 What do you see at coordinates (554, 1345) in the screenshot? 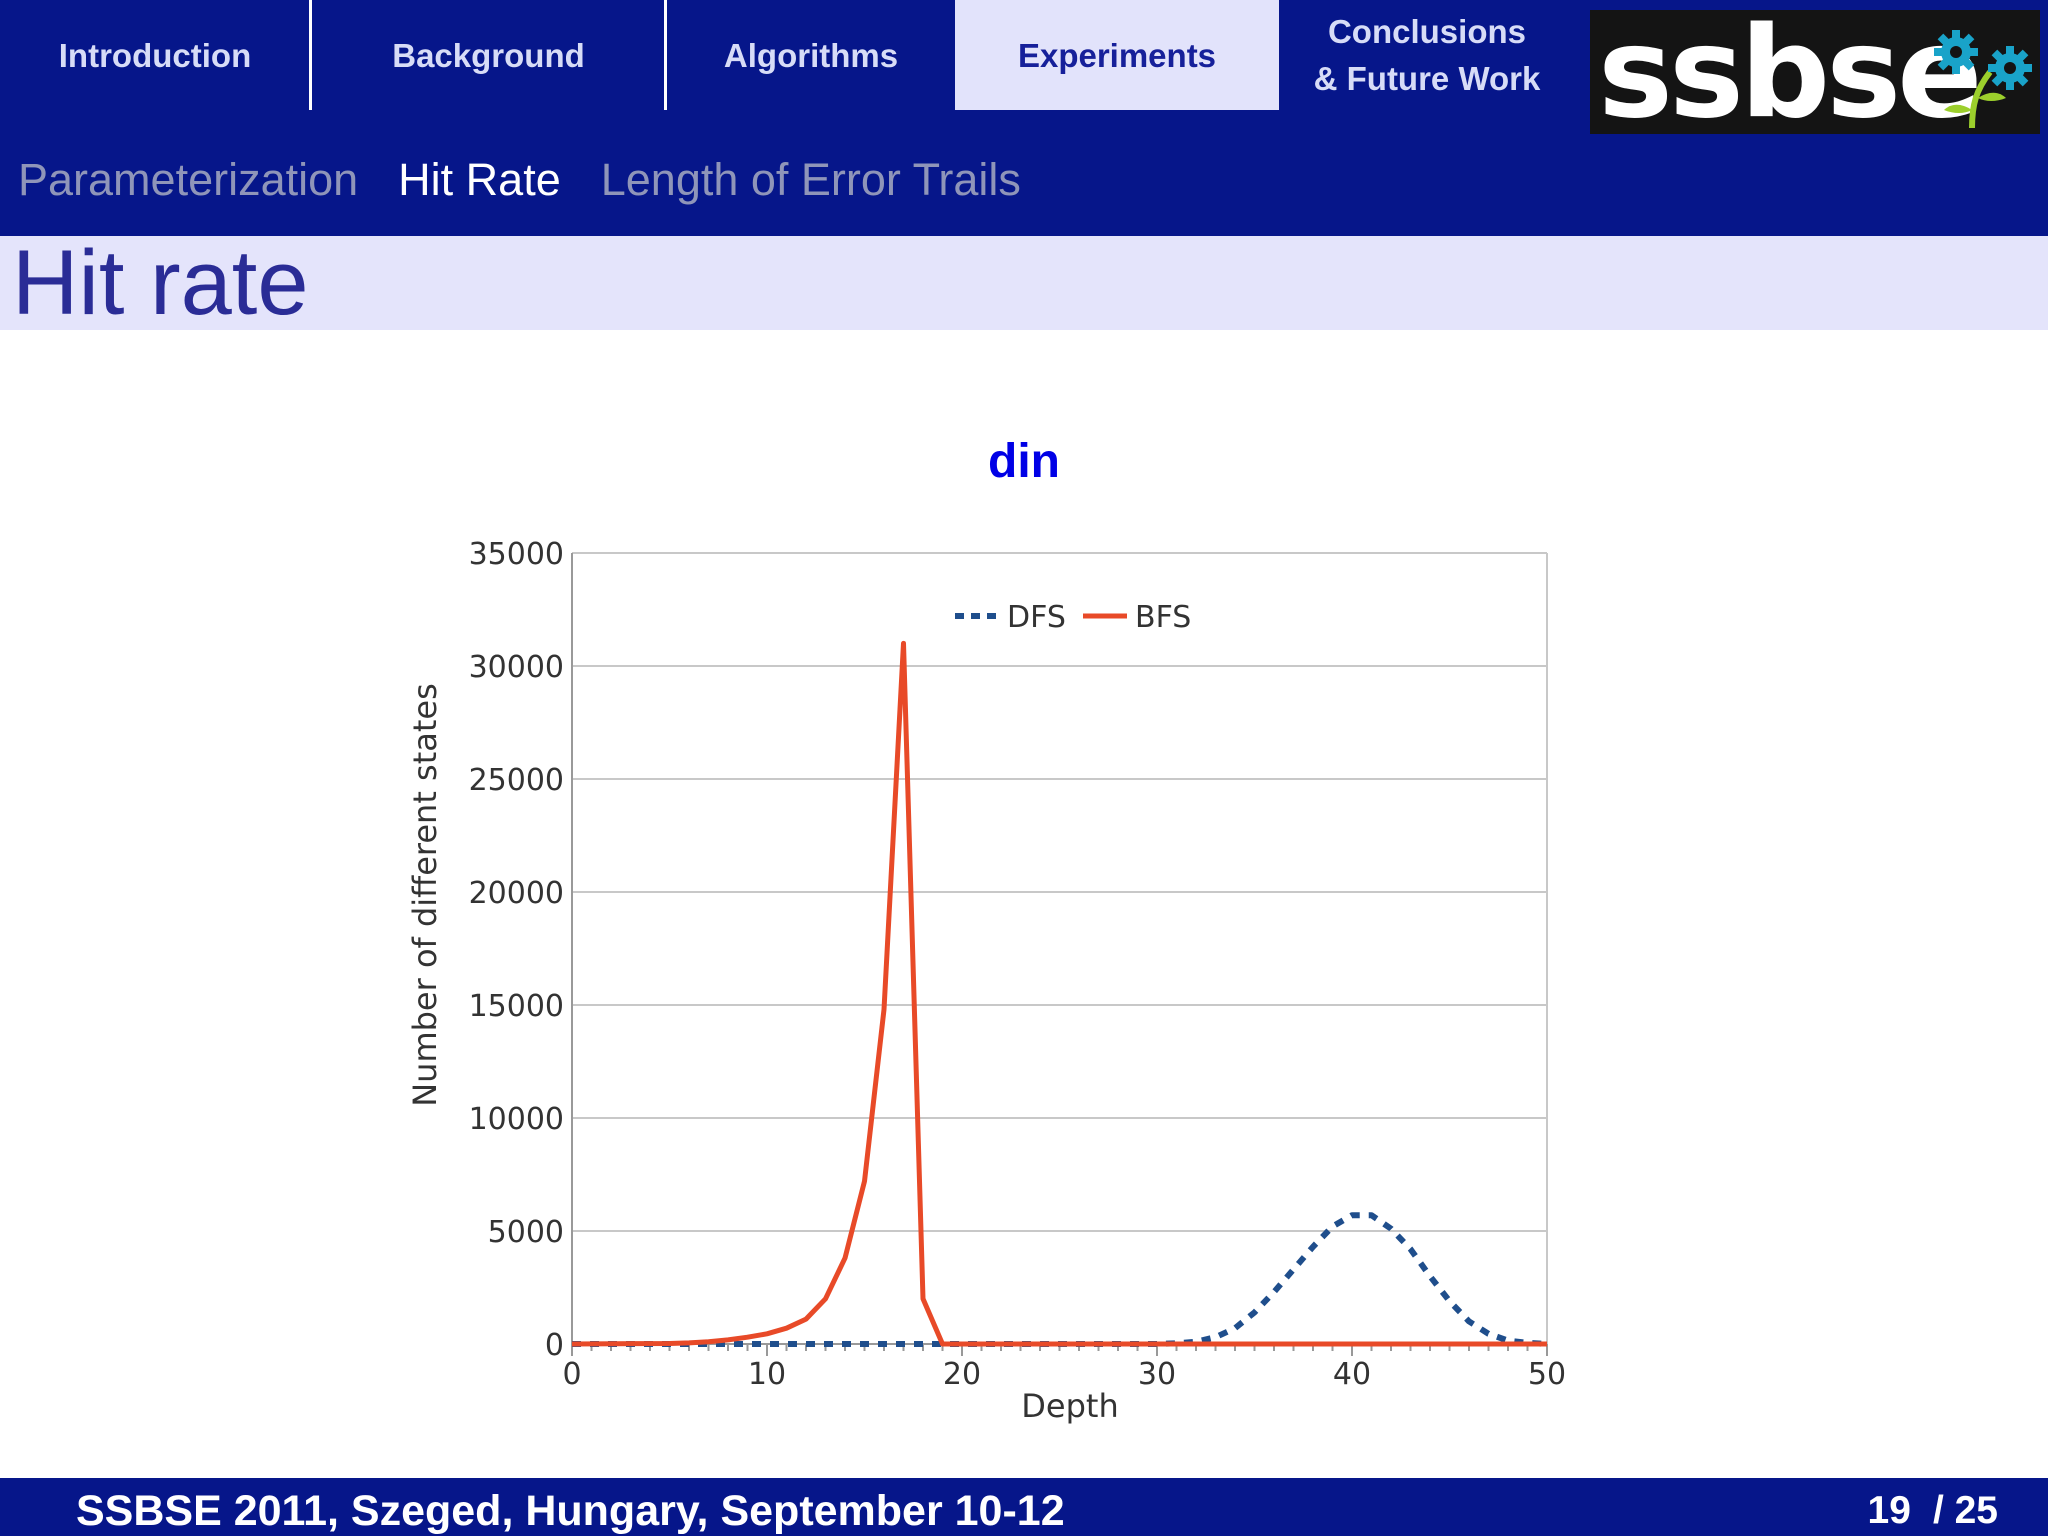
I see `y-tick-label: 0` at bounding box center [554, 1345].